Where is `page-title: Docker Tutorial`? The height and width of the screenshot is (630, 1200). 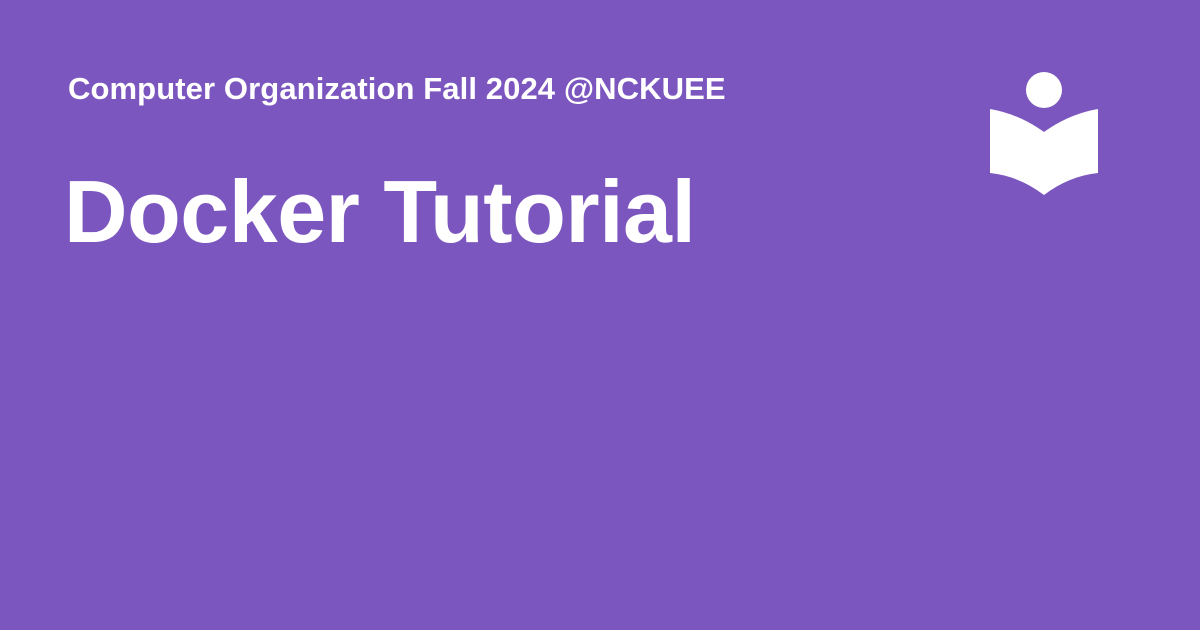 page-title: Docker Tutorial is located at coordinates (380, 211).